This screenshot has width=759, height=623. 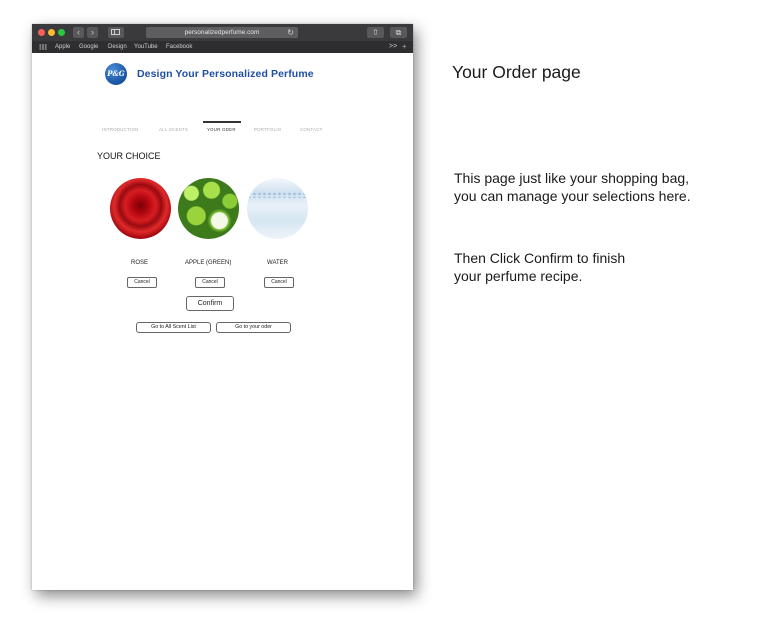 What do you see at coordinates (61, 32) in the screenshot?
I see `zoom-window-button` at bounding box center [61, 32].